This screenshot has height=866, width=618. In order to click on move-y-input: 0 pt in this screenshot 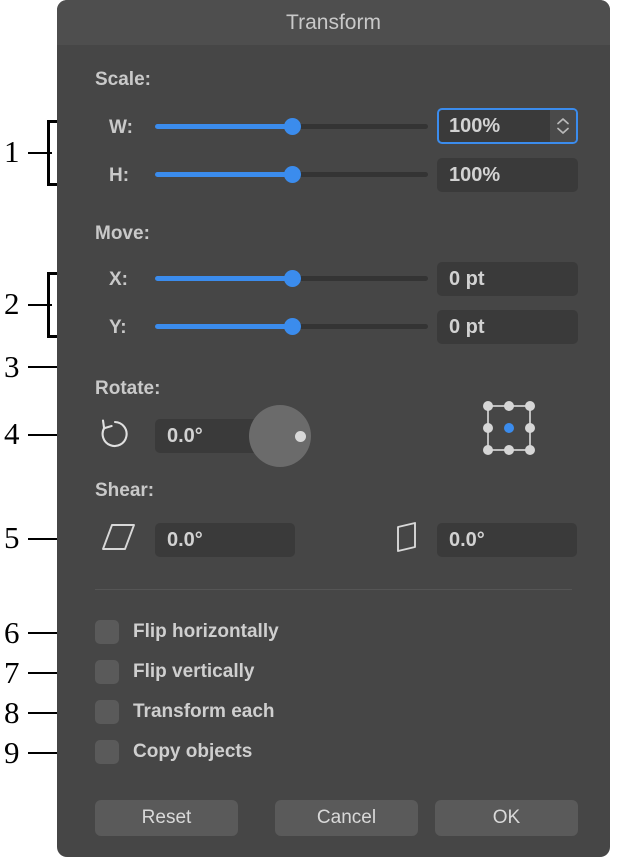, I will do `click(507, 327)`.